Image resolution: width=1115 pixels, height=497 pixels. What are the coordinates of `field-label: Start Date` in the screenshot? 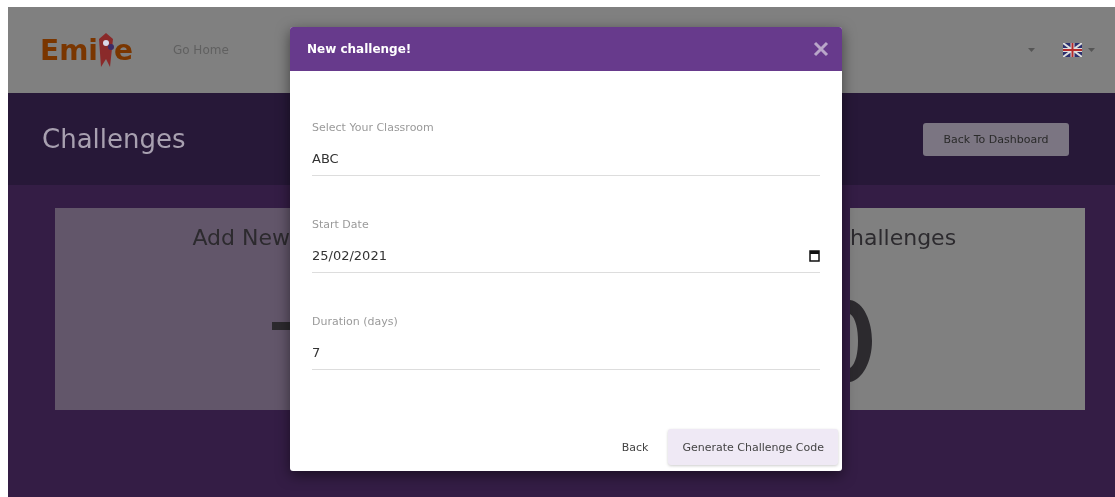 It's located at (341, 224).